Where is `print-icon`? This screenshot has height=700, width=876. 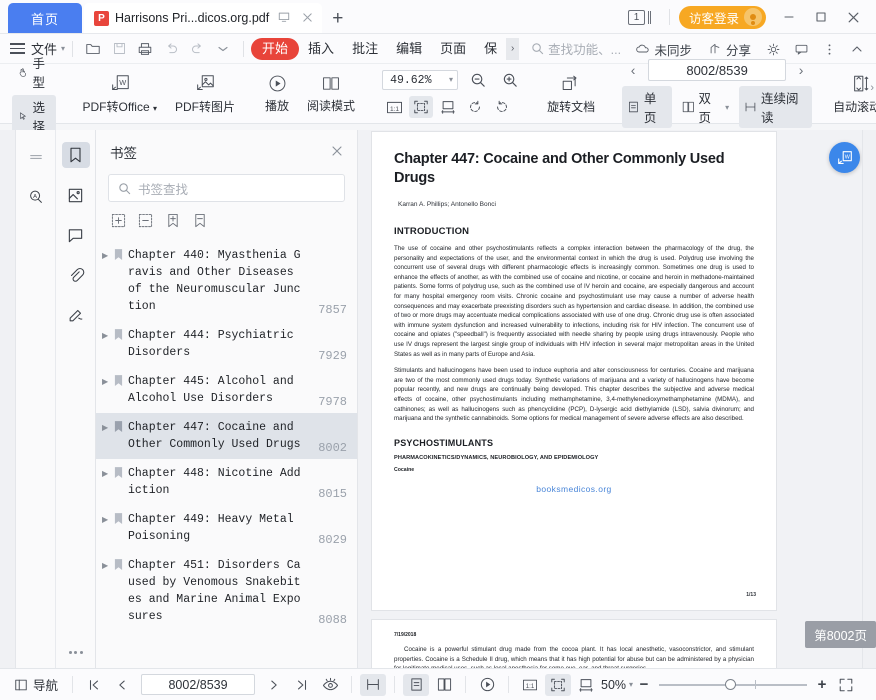
print-icon is located at coordinates (145, 49).